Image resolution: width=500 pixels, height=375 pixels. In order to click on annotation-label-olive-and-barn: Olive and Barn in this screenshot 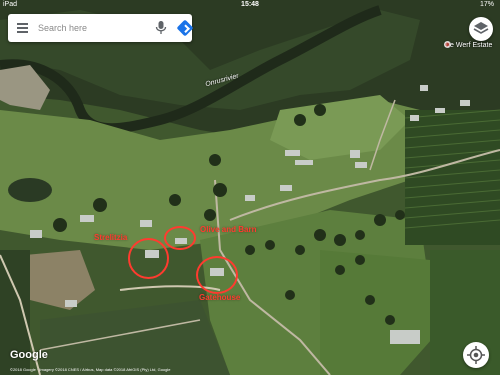, I will do `click(228, 229)`.